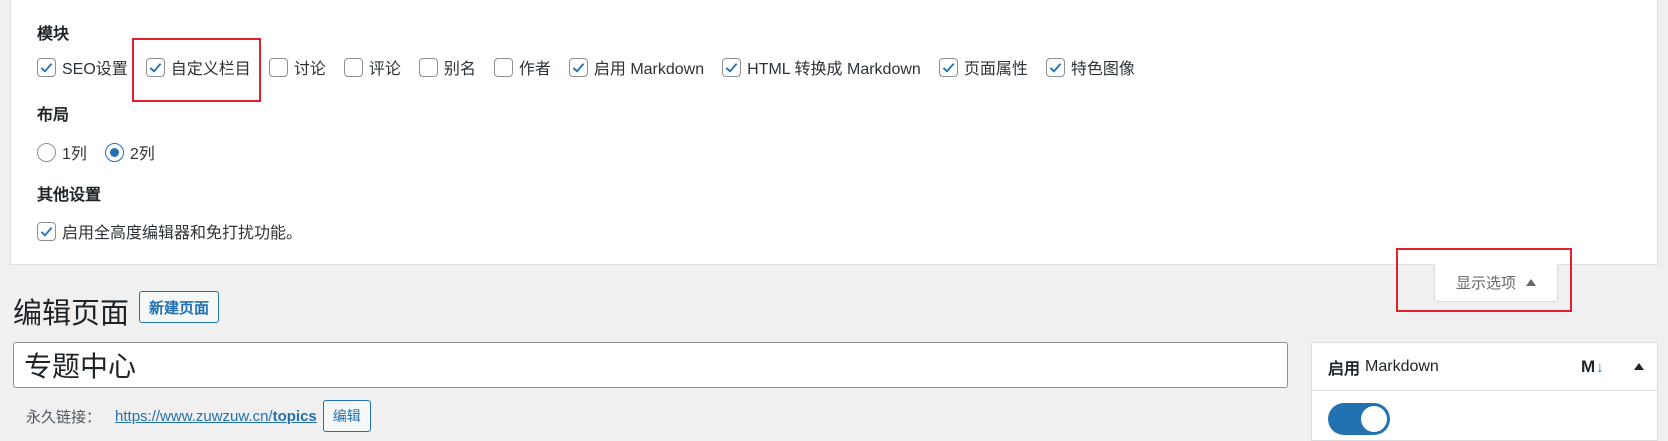 This screenshot has height=441, width=1668. I want to click on other-settings-title: 其他设置, so click(69, 195).